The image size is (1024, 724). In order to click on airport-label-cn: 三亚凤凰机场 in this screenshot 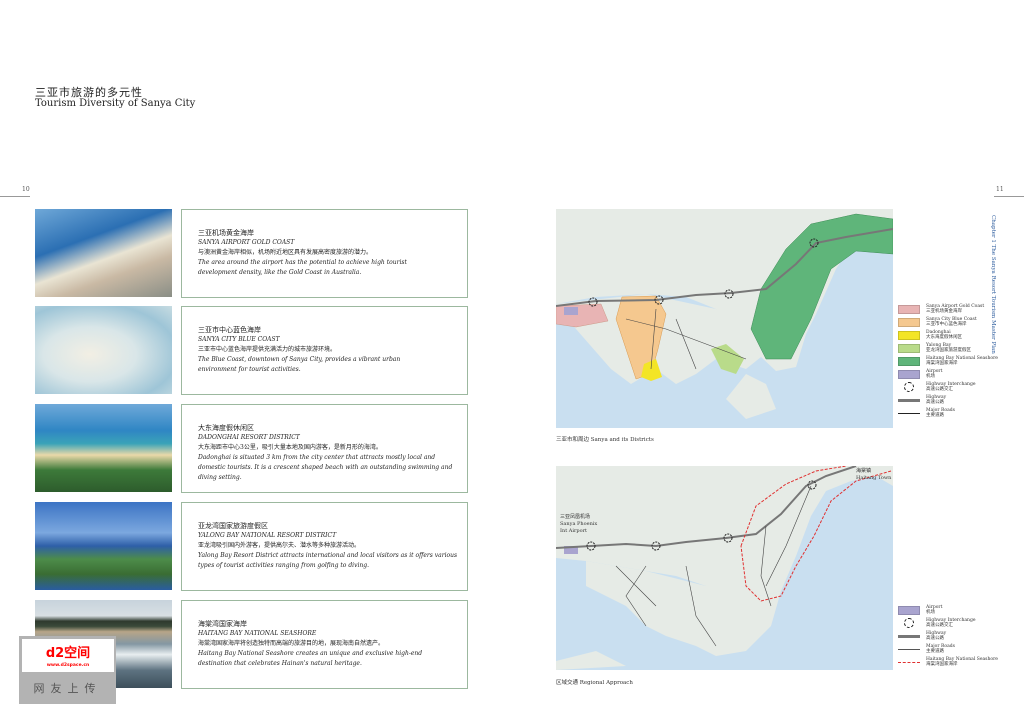, I will do `click(575, 517)`.